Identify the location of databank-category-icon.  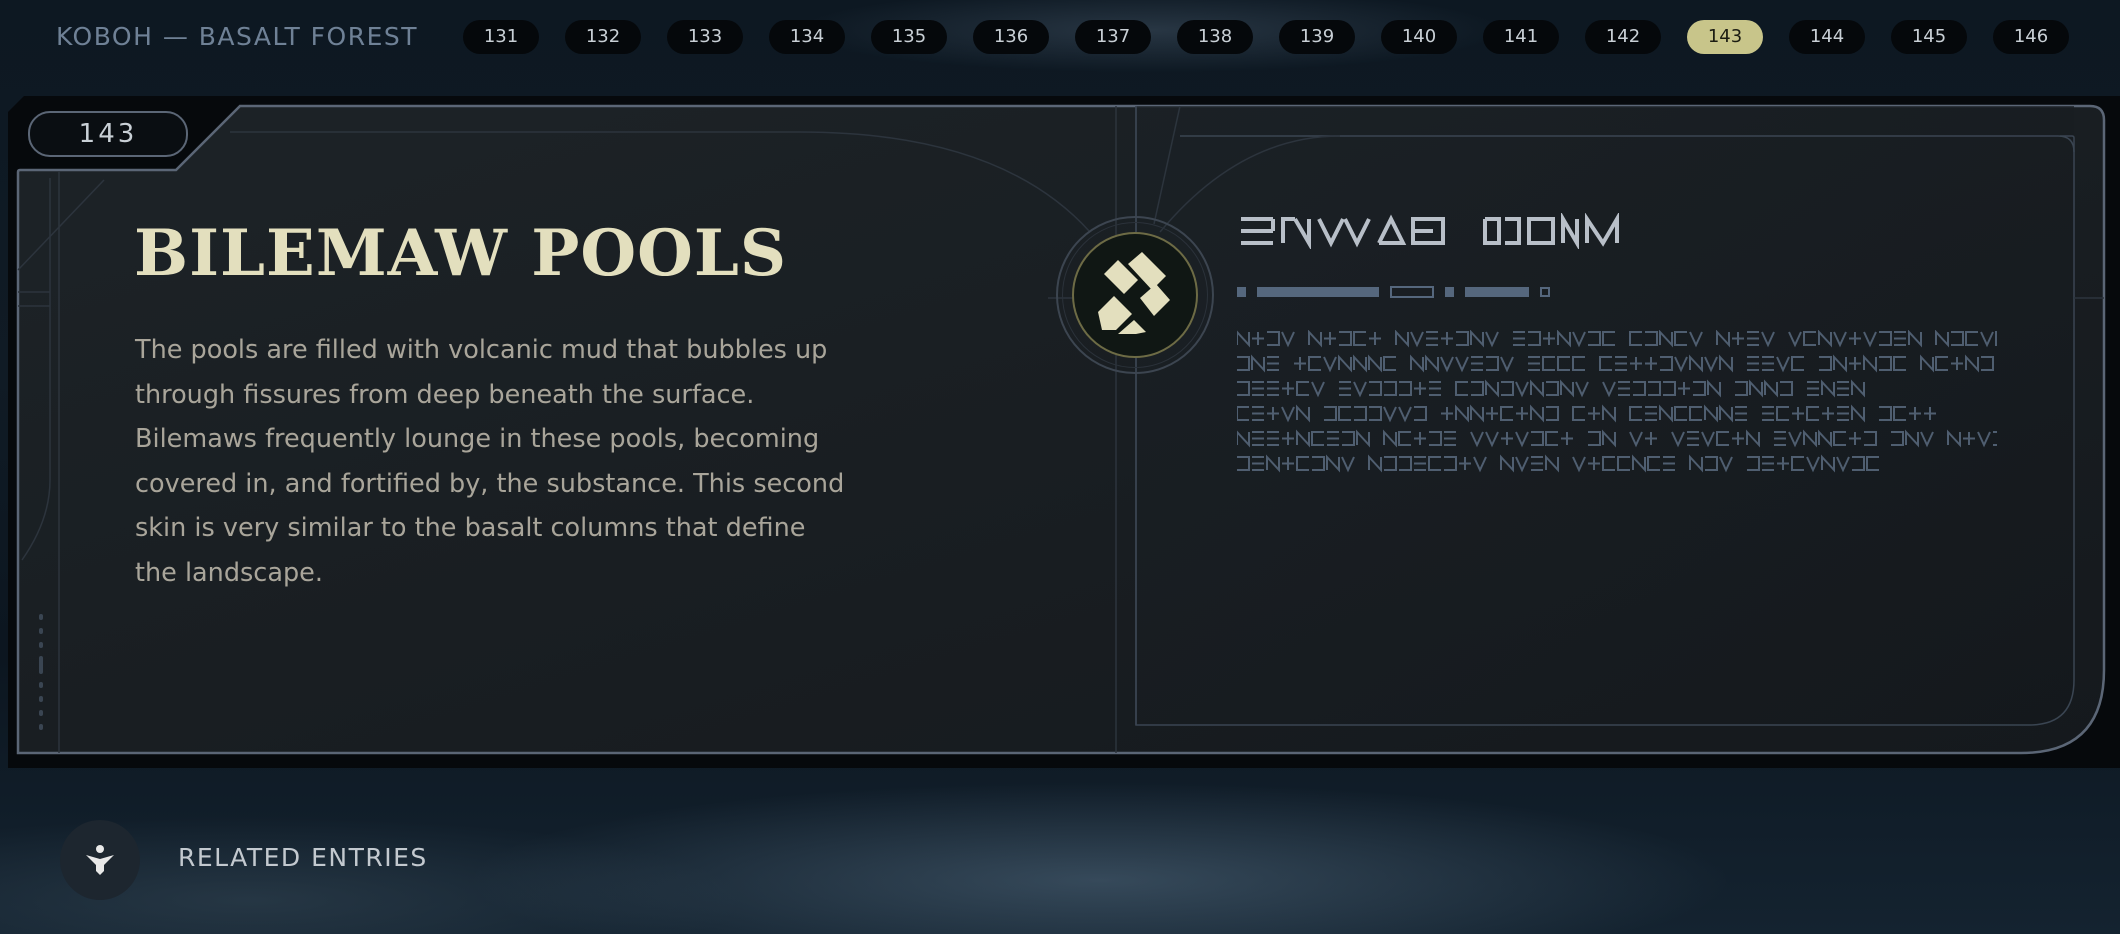
(1135, 295).